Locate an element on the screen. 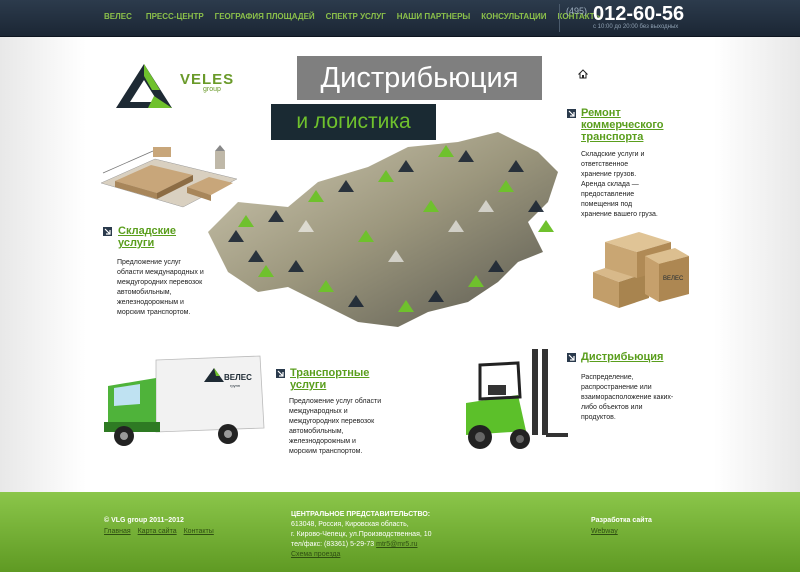  phone-number: 012-60-56 is located at coordinates (639, 14).